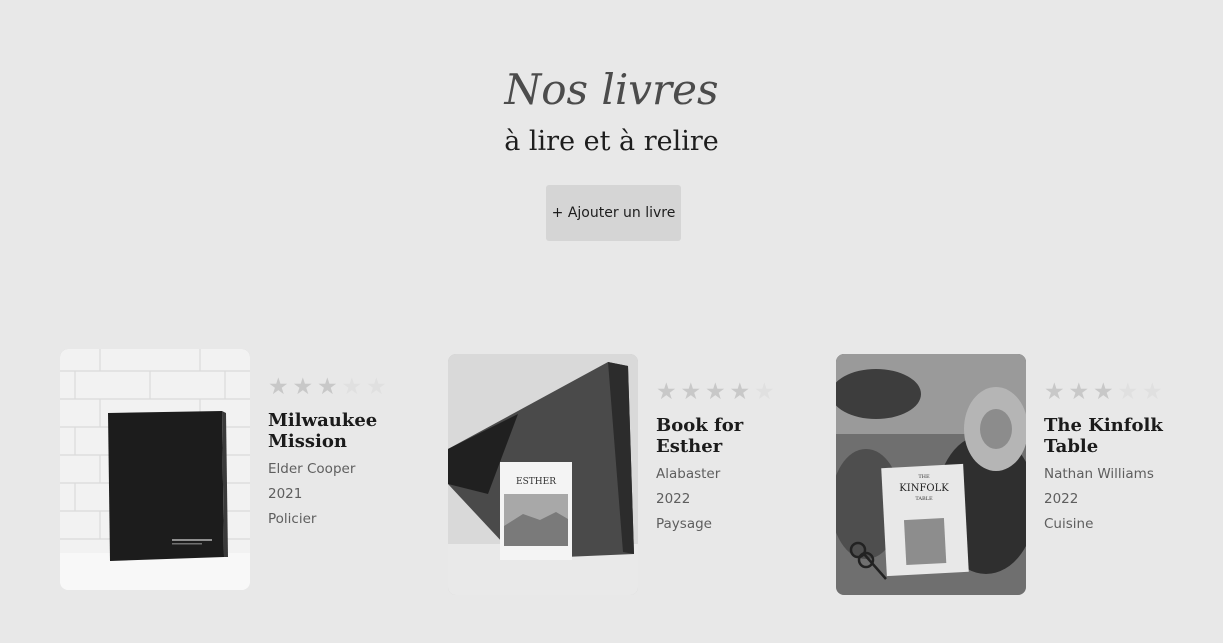  Describe the element at coordinates (312, 469) in the screenshot. I see `book-author: Elder Cooper` at that location.